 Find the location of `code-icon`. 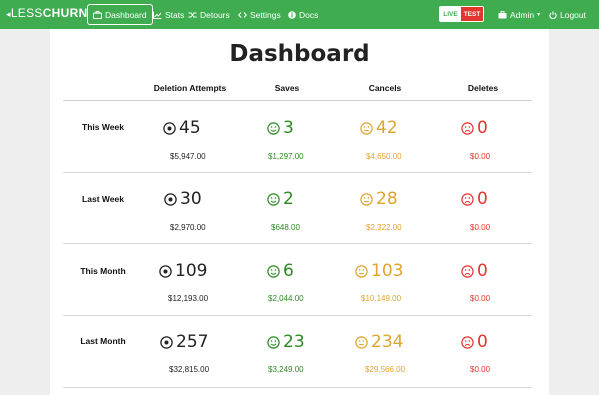

code-icon is located at coordinates (242, 15).